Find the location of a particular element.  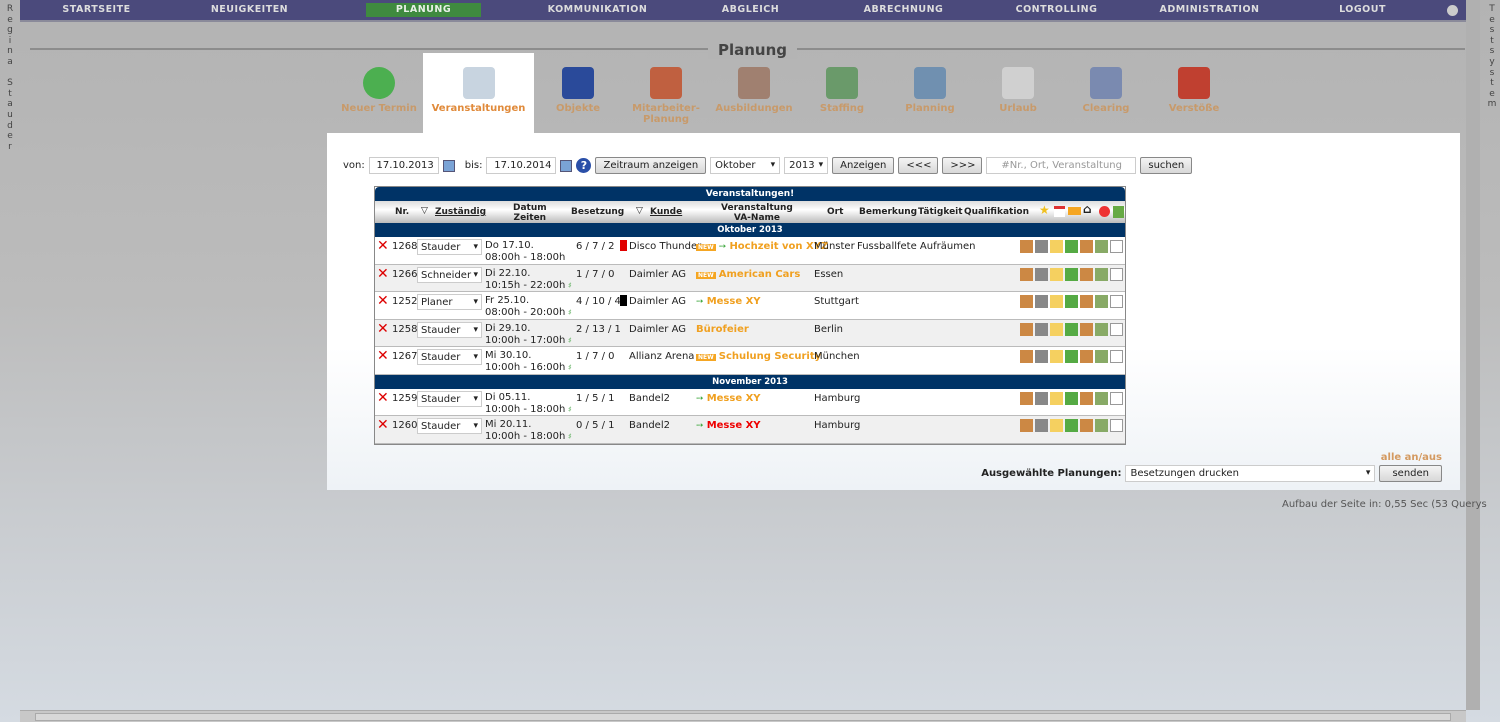

tab-3: Mitarbeiter-Planung is located at coordinates (666, 93).